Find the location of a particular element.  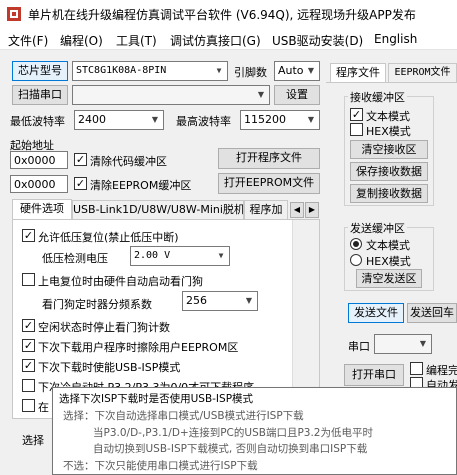

max-baud-value: 115200 is located at coordinates (265, 119).